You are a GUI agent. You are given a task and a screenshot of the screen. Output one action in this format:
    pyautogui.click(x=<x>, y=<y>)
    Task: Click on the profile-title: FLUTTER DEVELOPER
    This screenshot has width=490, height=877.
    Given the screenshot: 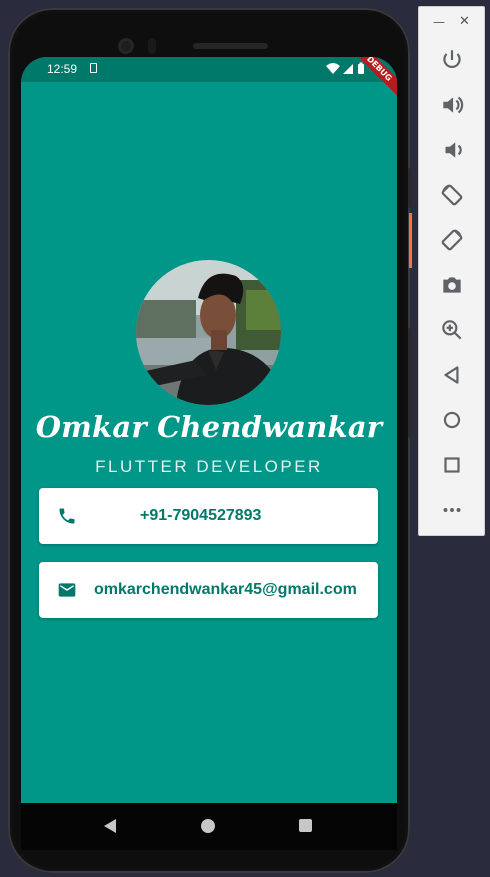 What is the action you would take?
    pyautogui.click(x=209, y=466)
    